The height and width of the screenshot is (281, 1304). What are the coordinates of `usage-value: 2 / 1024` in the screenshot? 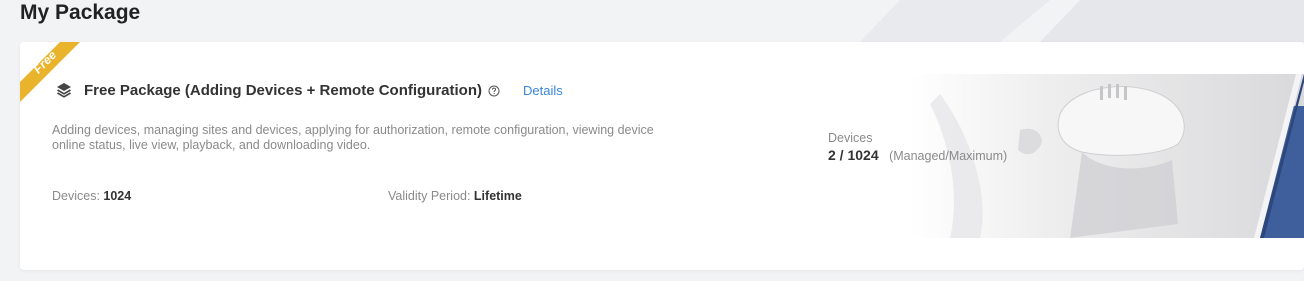 It's located at (853, 155).